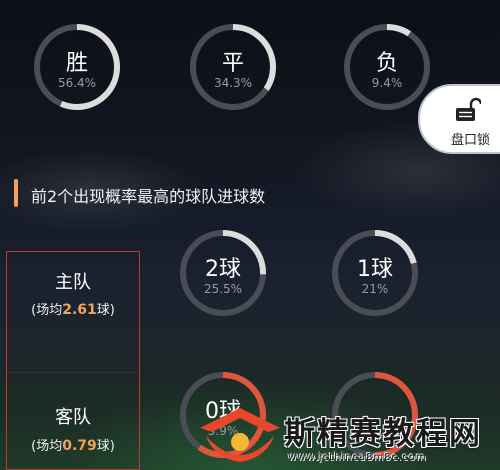 The height and width of the screenshot is (470, 500). Describe the element at coordinates (148, 196) in the screenshot. I see `section-title: 前2个出现概率最高的球队进球数` at that location.